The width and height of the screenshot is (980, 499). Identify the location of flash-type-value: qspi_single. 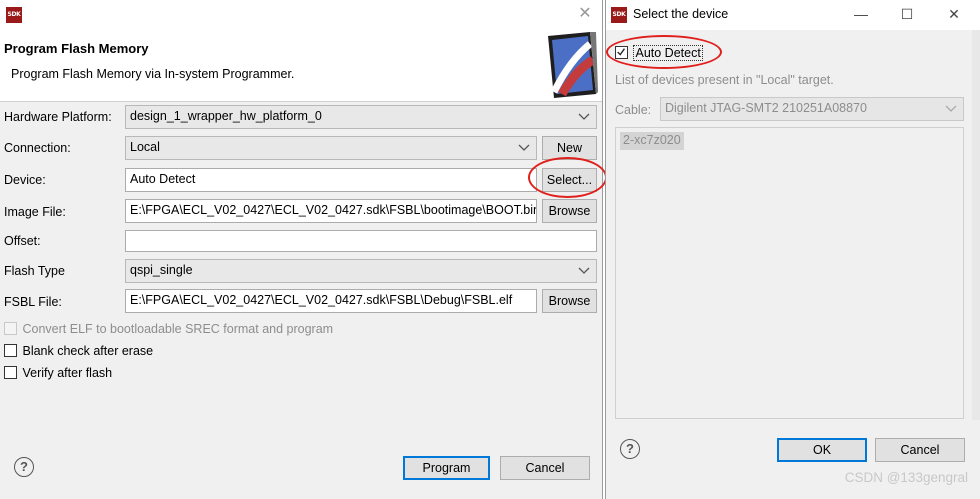
(161, 270).